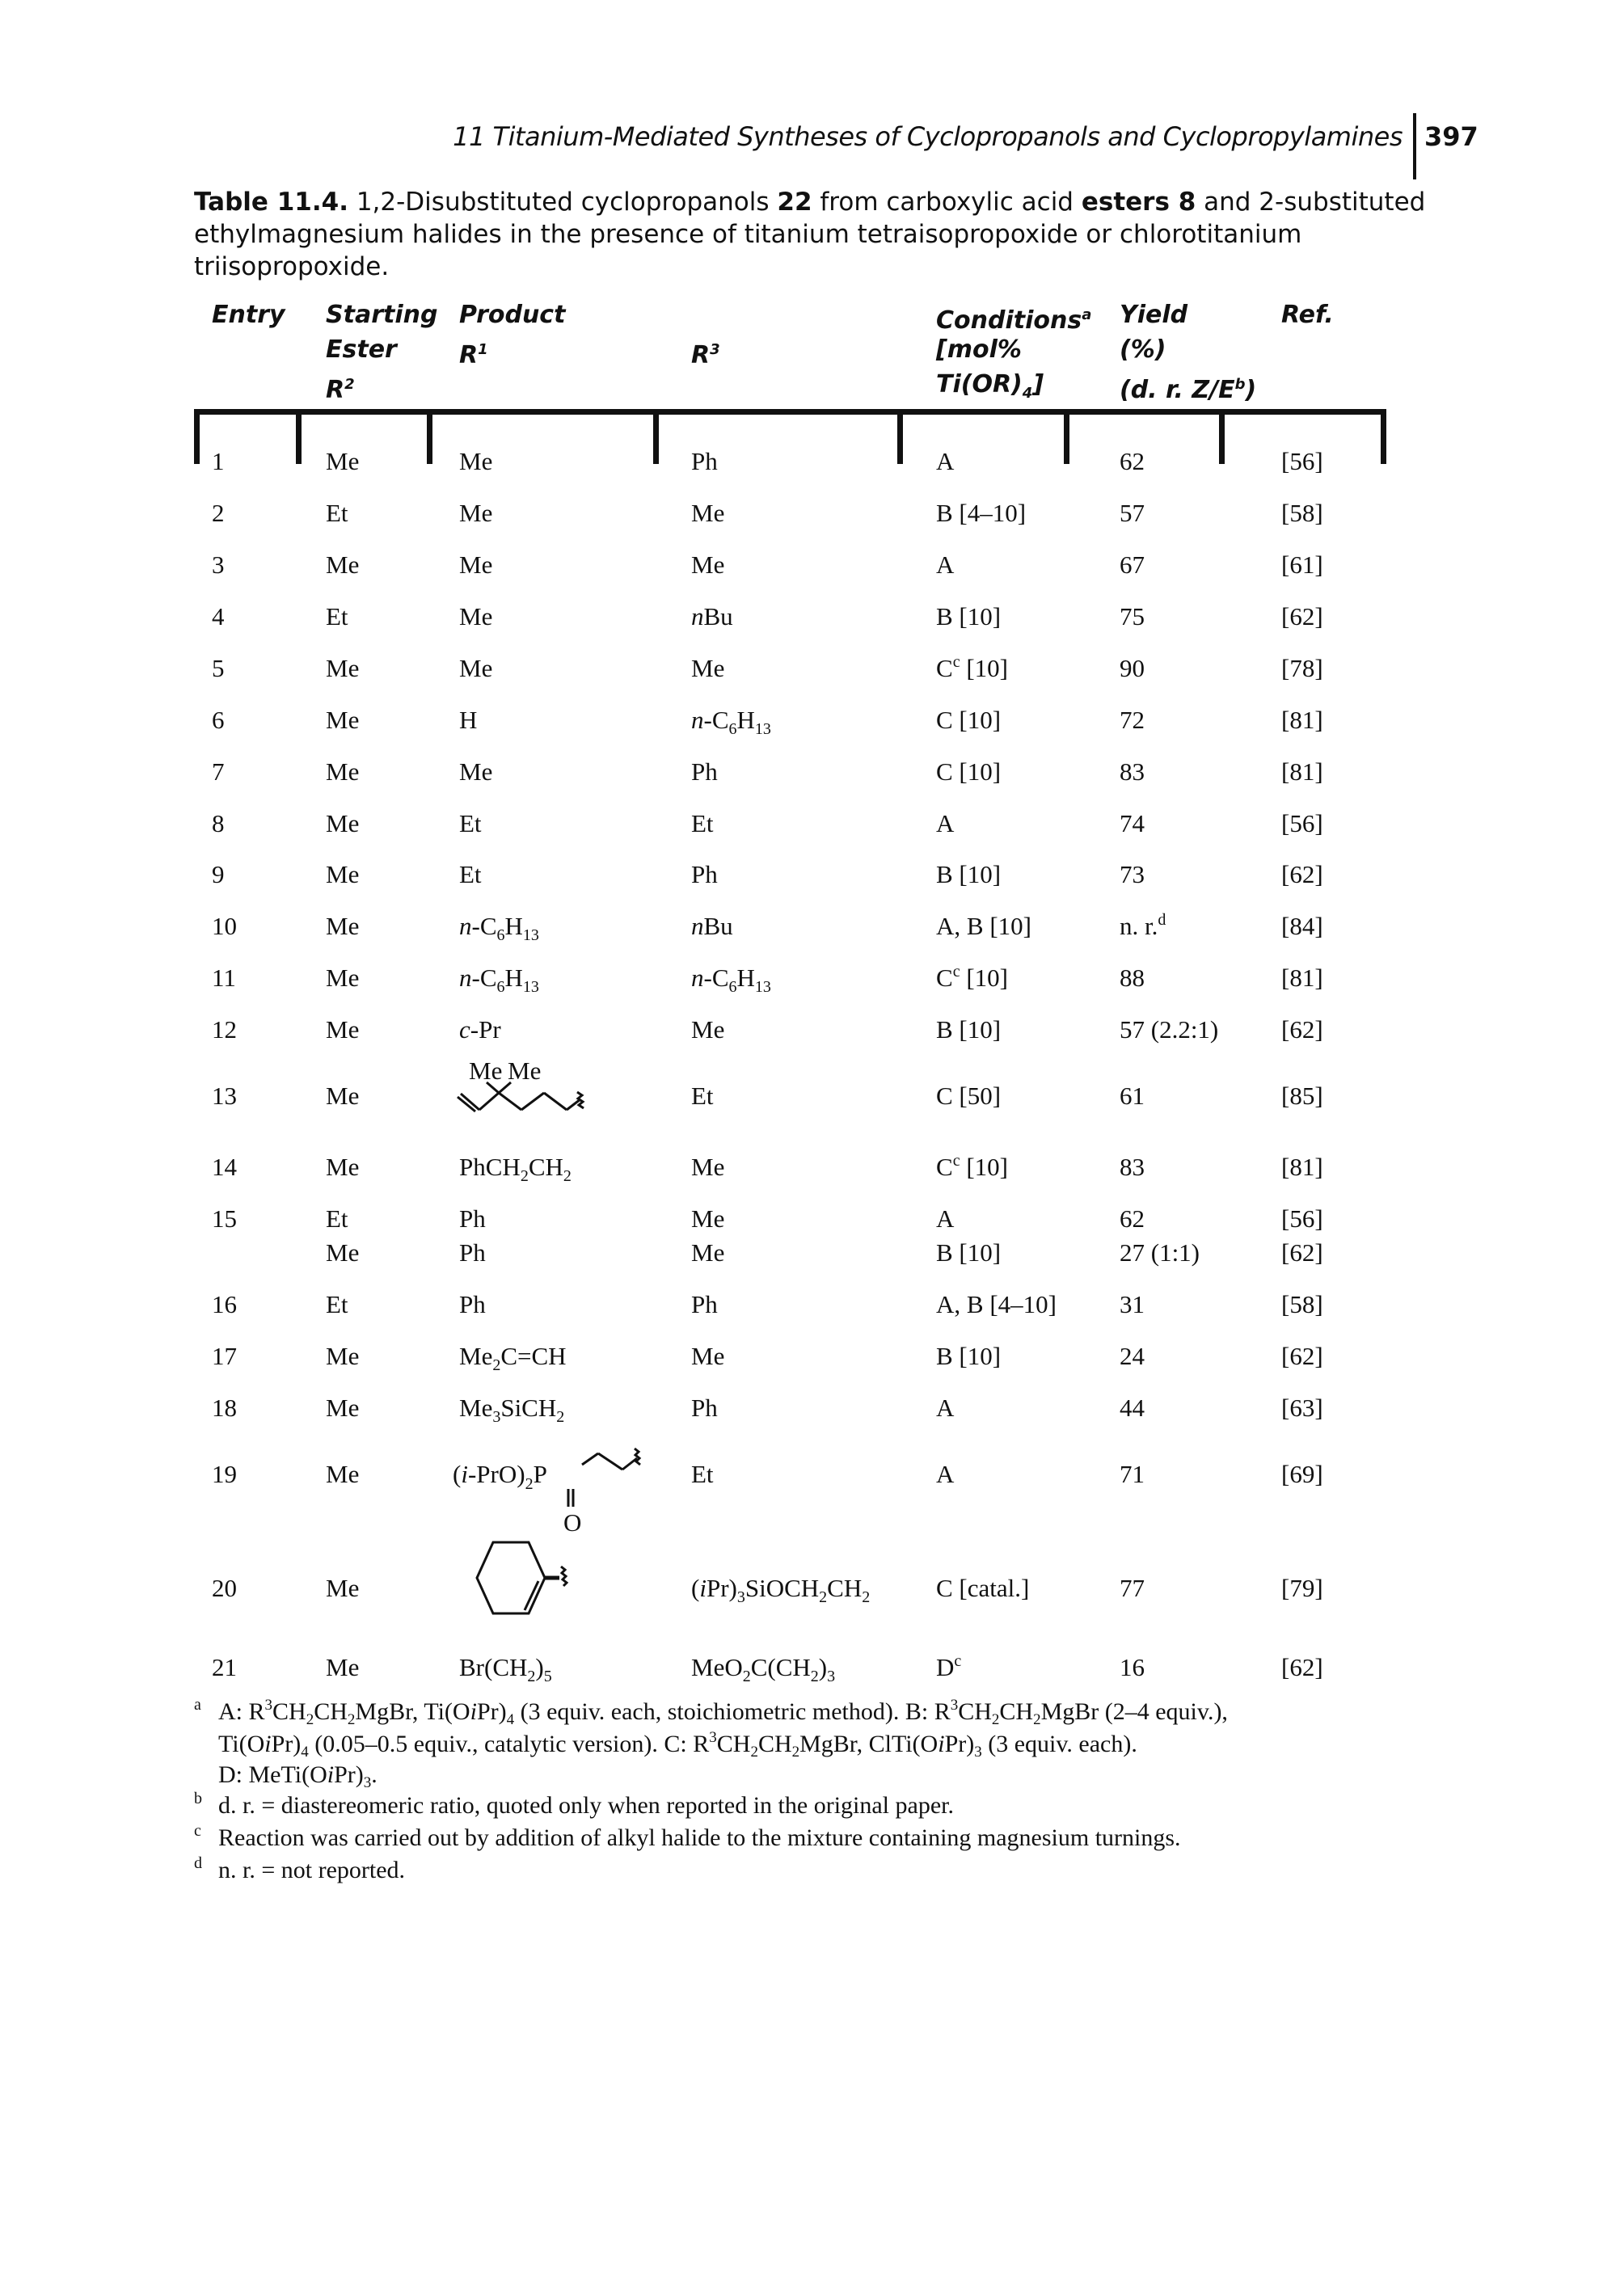 Image resolution: width=1624 pixels, height=2290 pixels. I want to click on cell-r3: MeO2C(CH2)3, so click(763, 1669).